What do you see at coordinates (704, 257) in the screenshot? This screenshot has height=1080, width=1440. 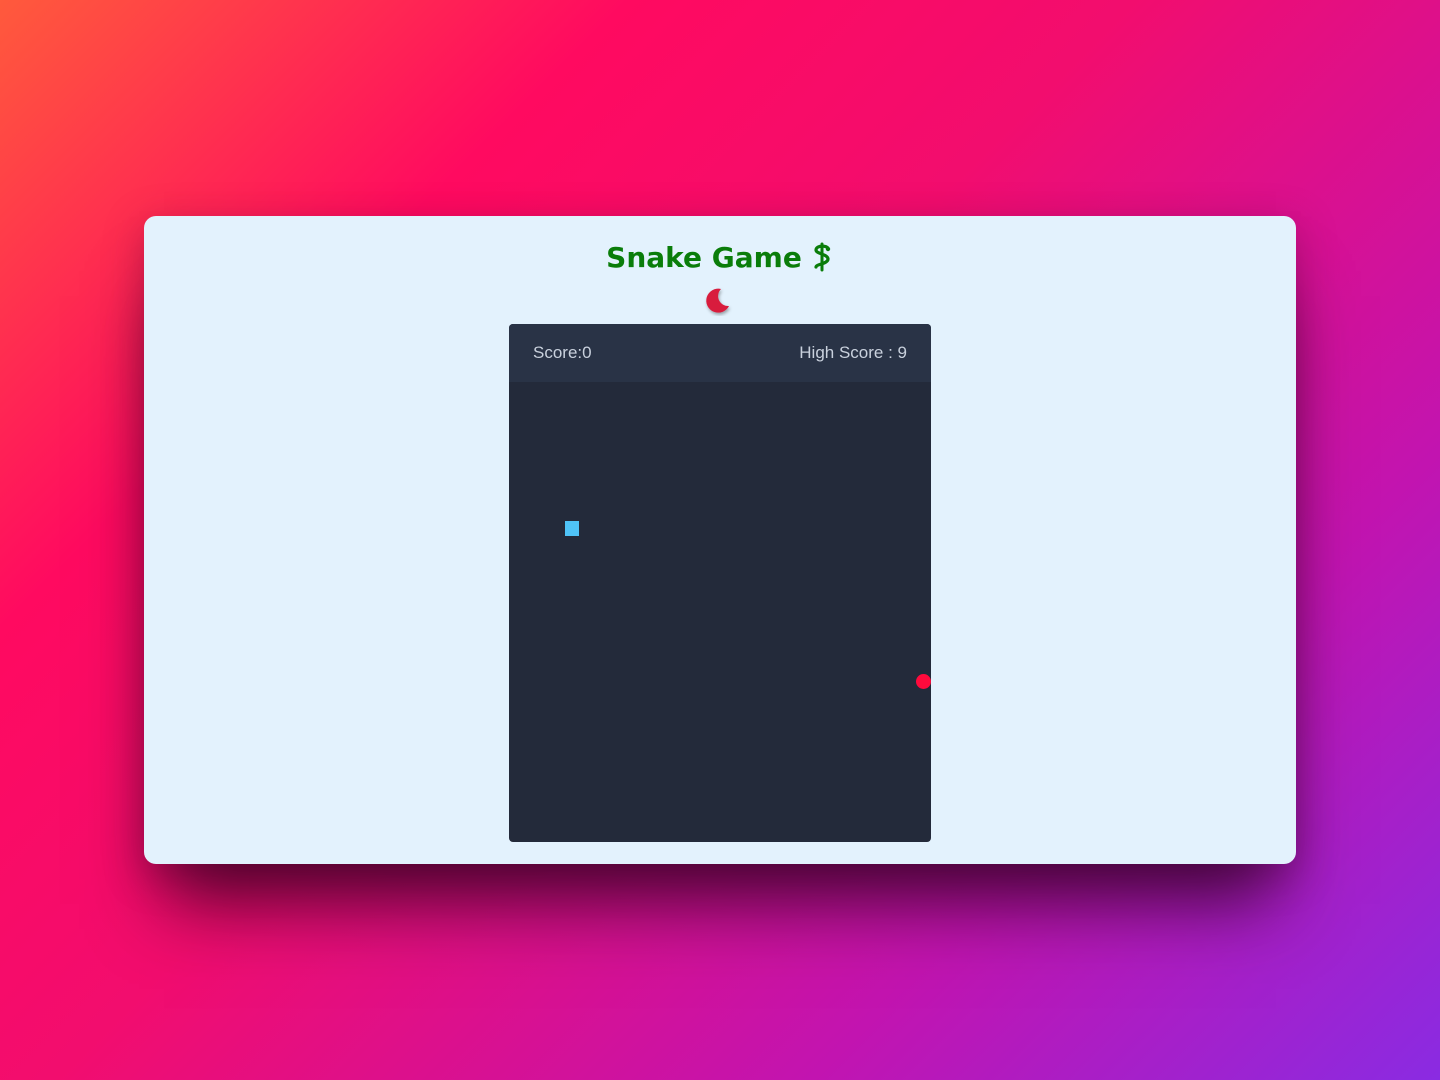 I see `page-title-text: Snake Game` at bounding box center [704, 257].